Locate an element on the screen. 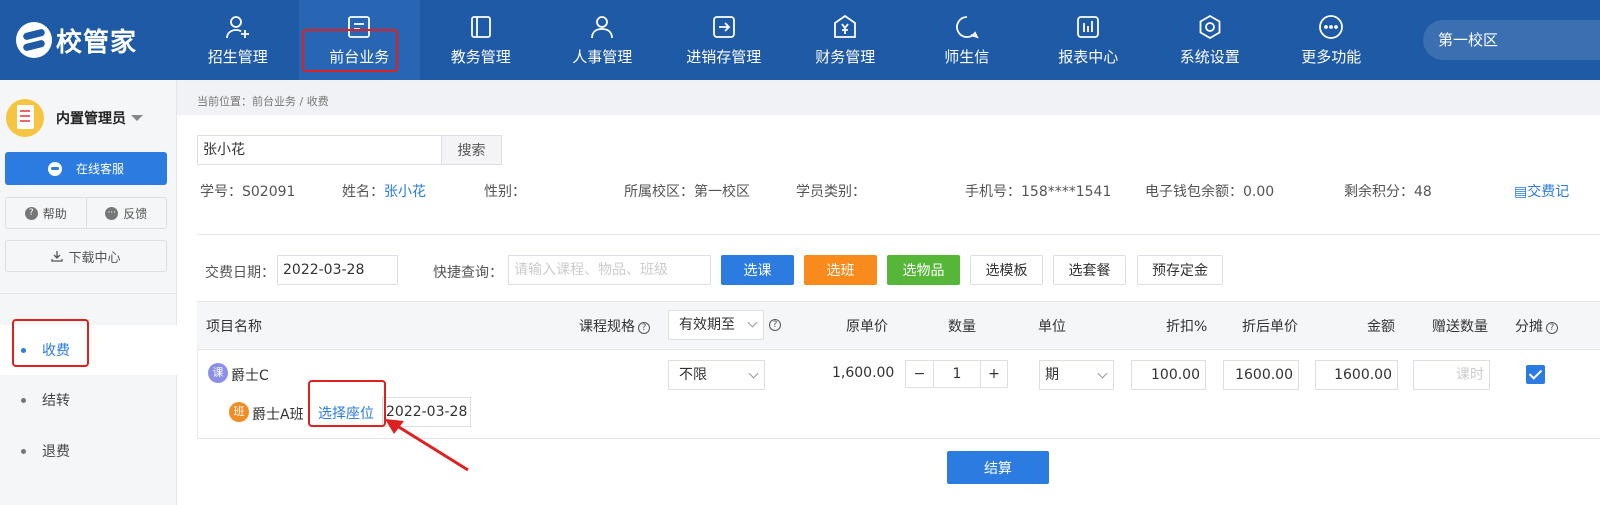  col-split: 分摊? is located at coordinates (1536, 326).